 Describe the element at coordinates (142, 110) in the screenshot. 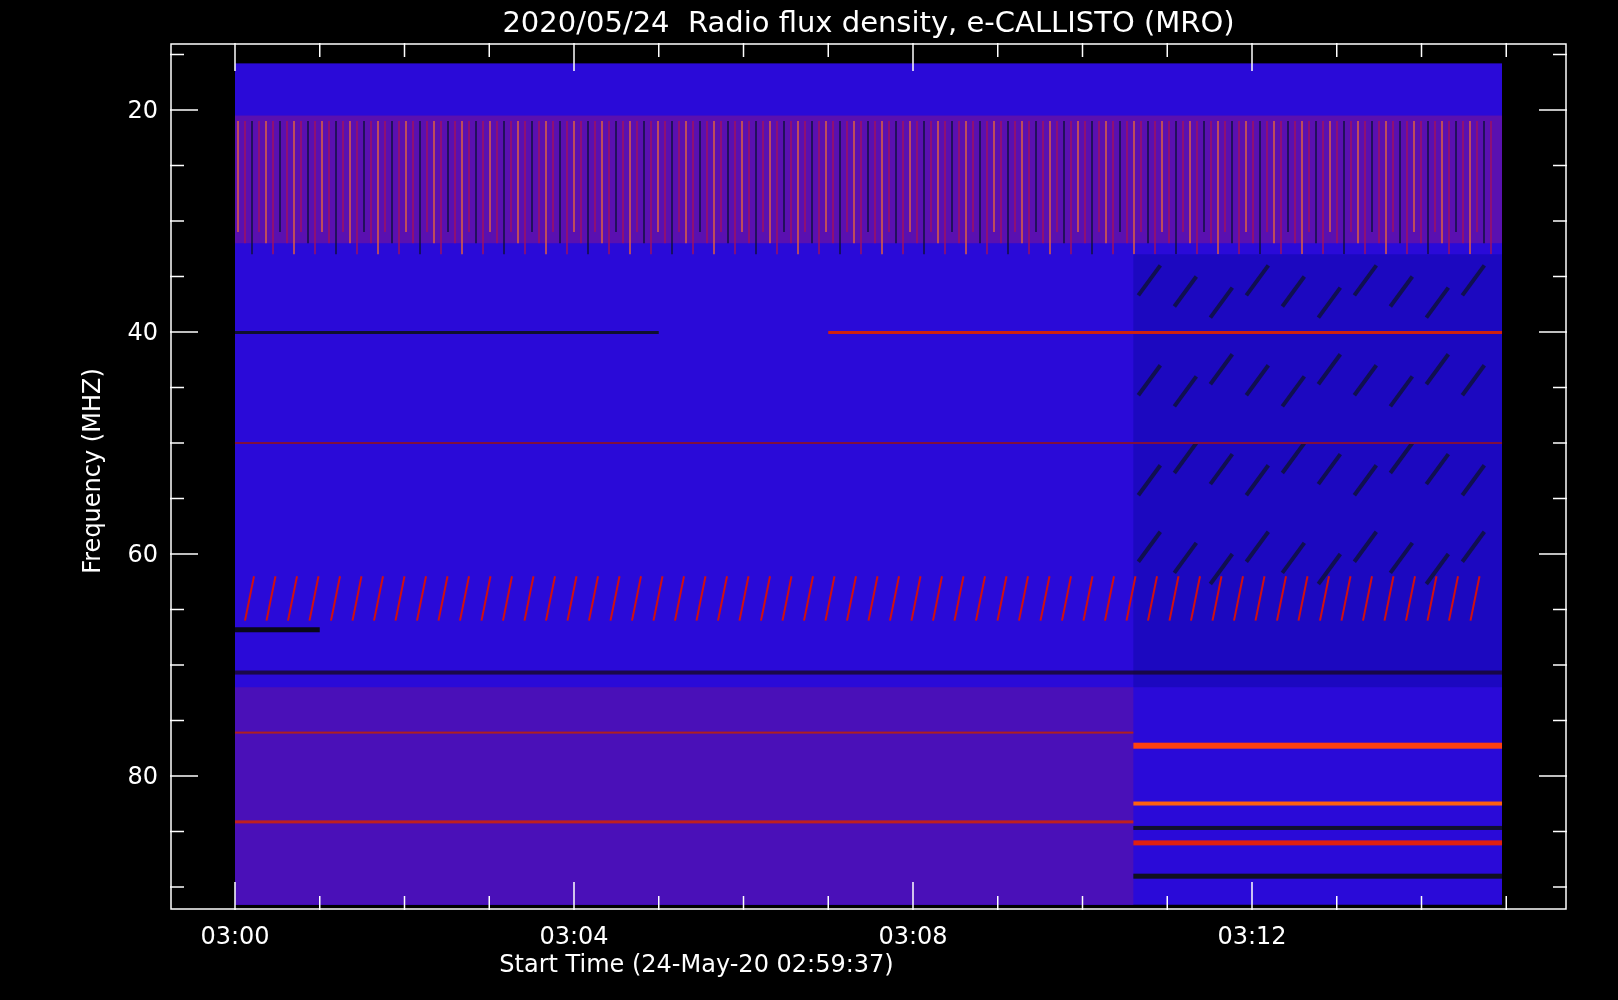

I see `y-tick-label: 20` at that location.